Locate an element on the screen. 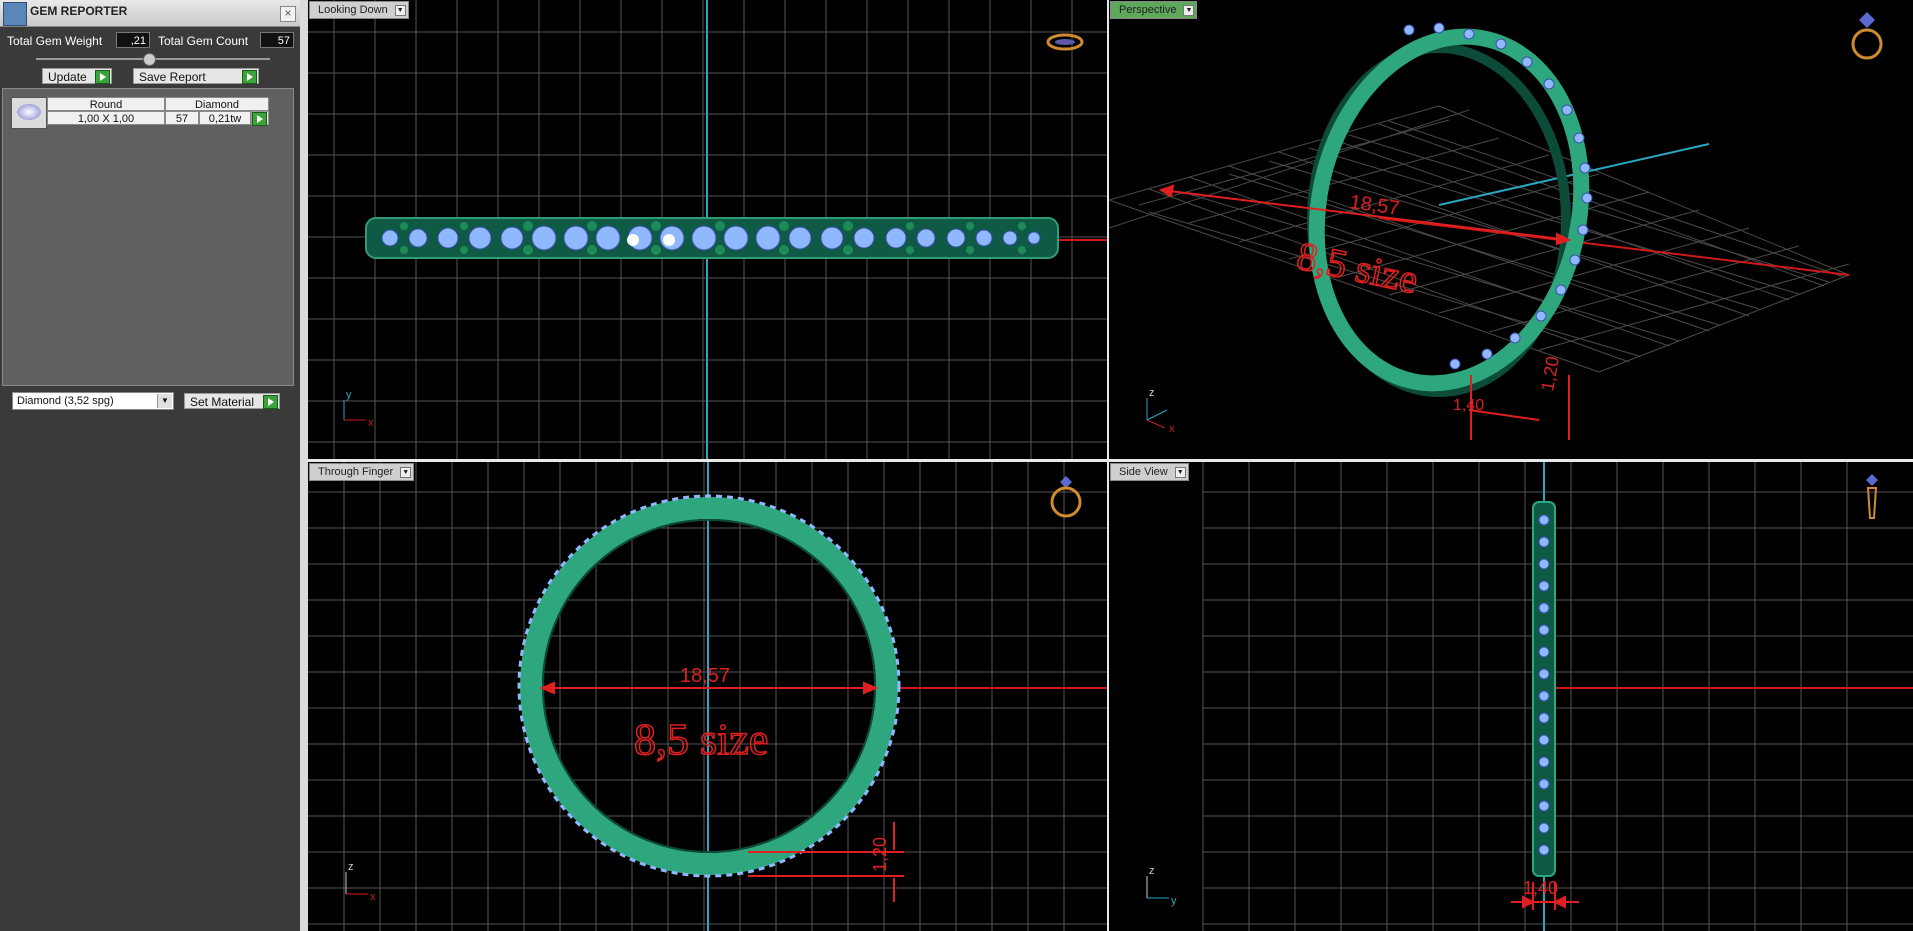 Image resolution: width=1913 pixels, height=931 pixels. viewport-tab-looking-down: Looking Down ▼ is located at coordinates (359, 10).